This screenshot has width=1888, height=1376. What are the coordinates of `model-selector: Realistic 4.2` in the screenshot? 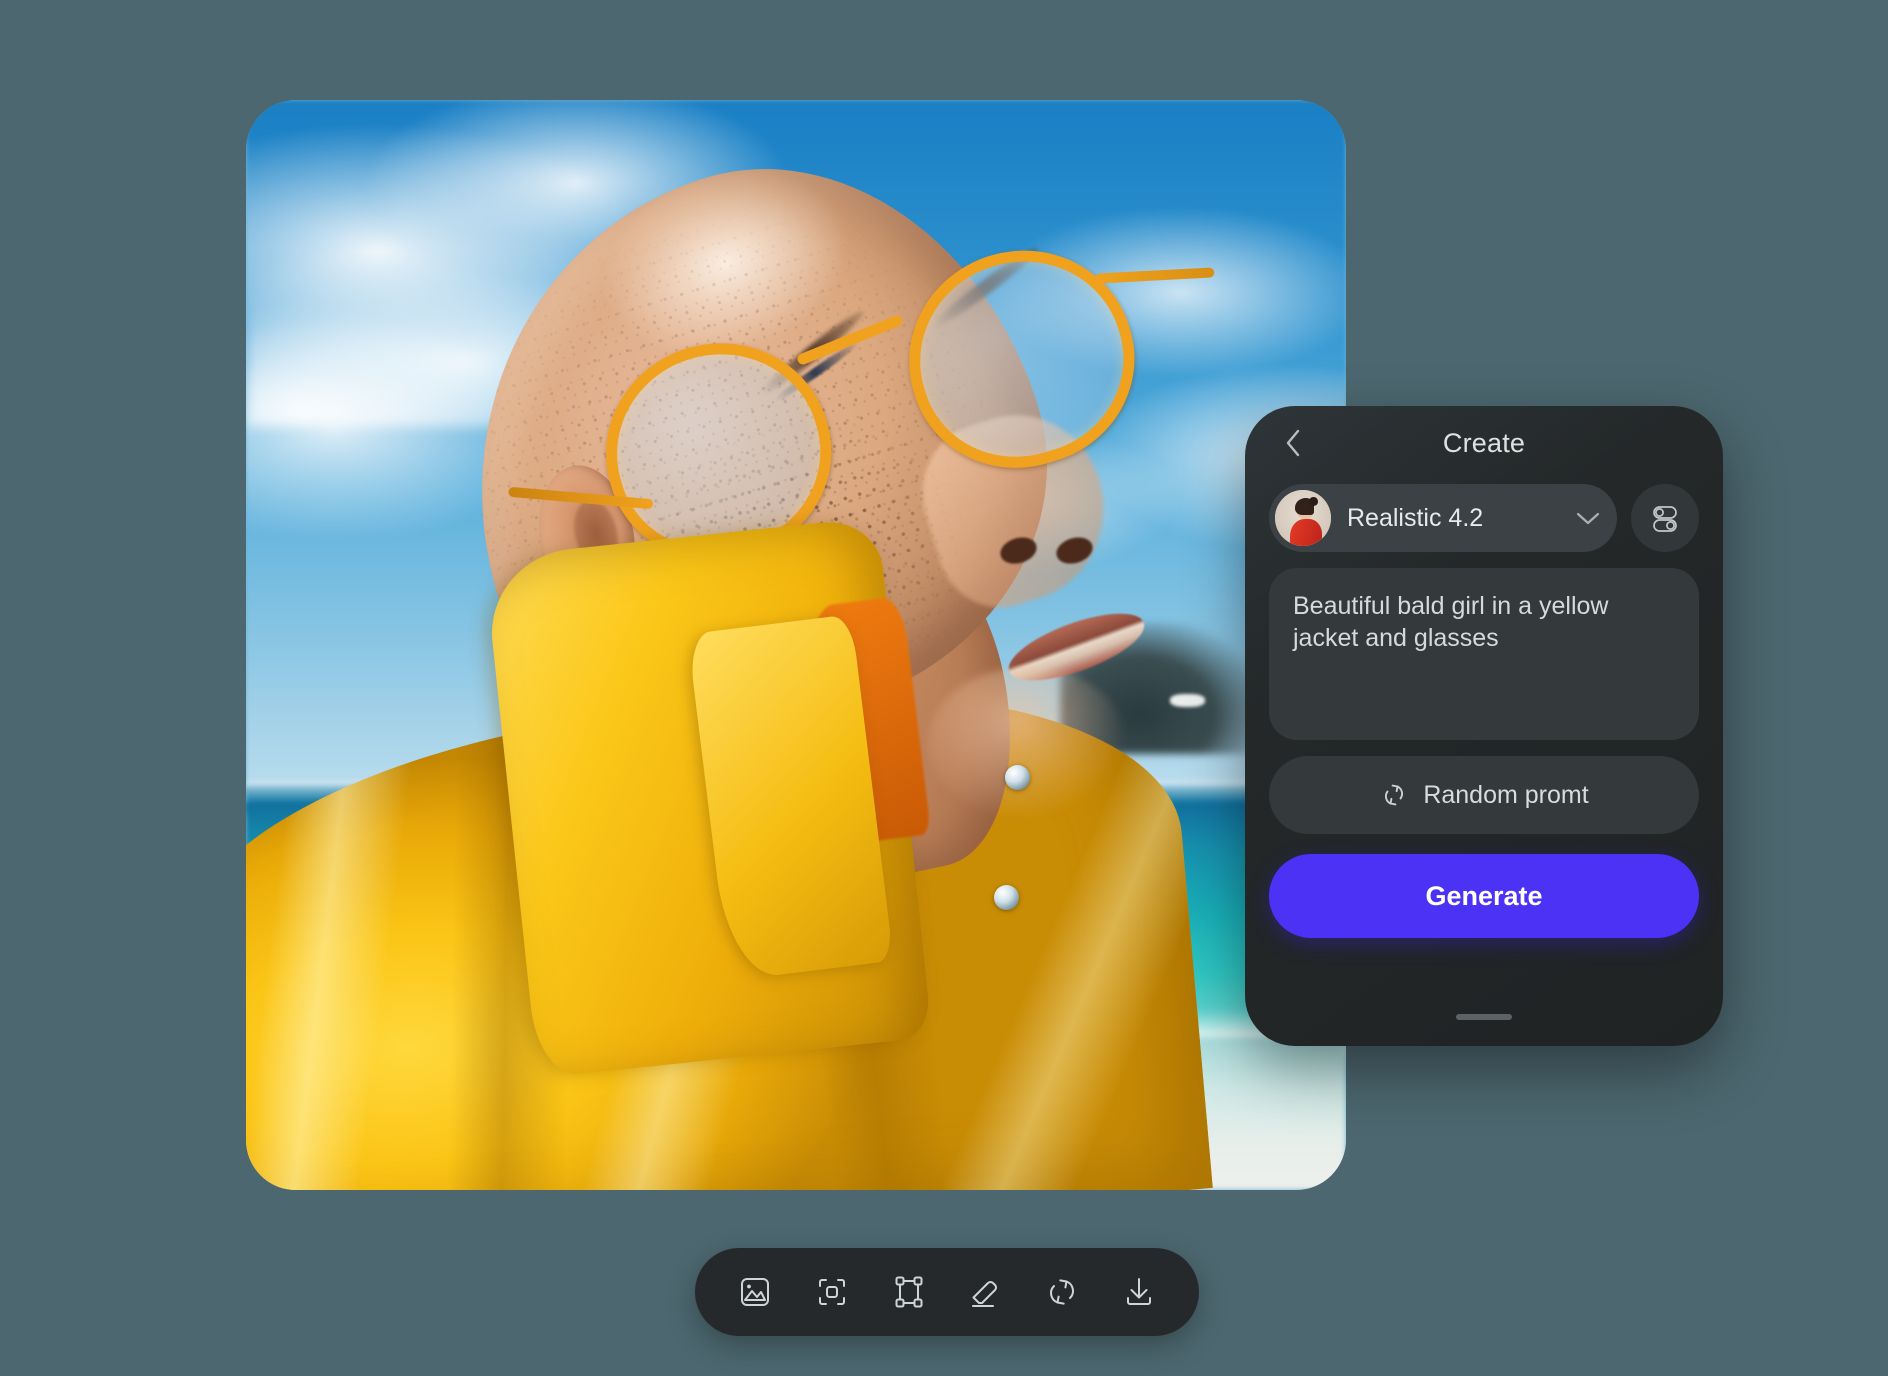 It's located at (1443, 518).